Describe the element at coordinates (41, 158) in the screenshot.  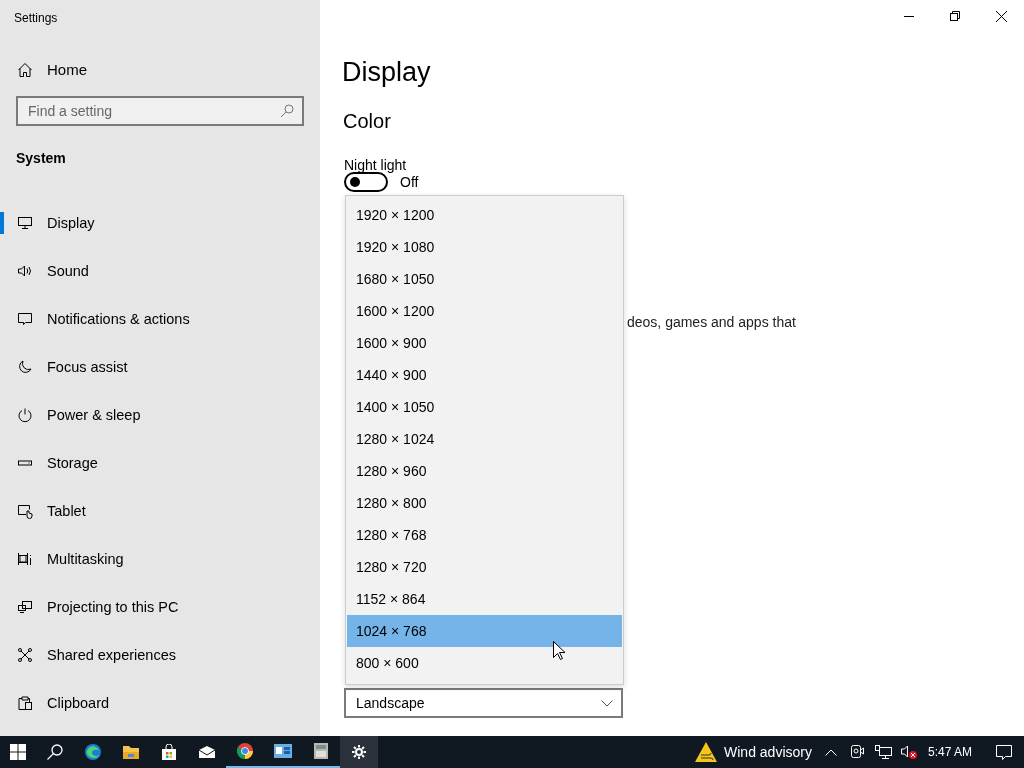
I see `section-heading: System` at that location.